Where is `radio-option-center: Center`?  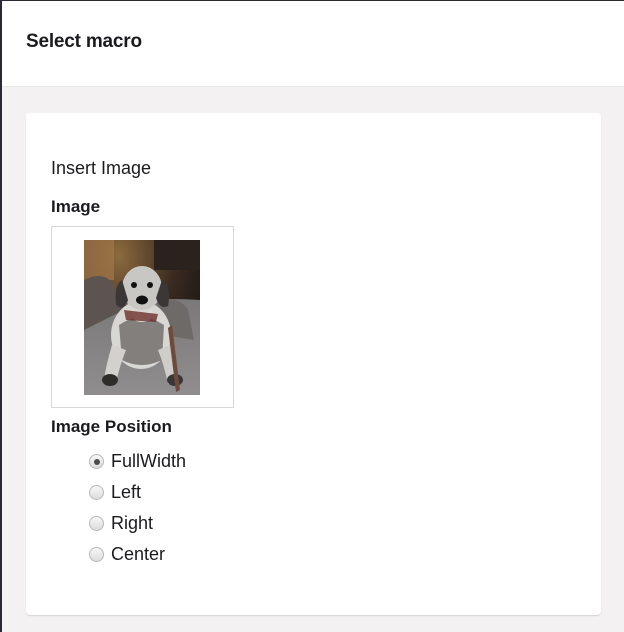
radio-option-center: Center is located at coordinates (137, 554).